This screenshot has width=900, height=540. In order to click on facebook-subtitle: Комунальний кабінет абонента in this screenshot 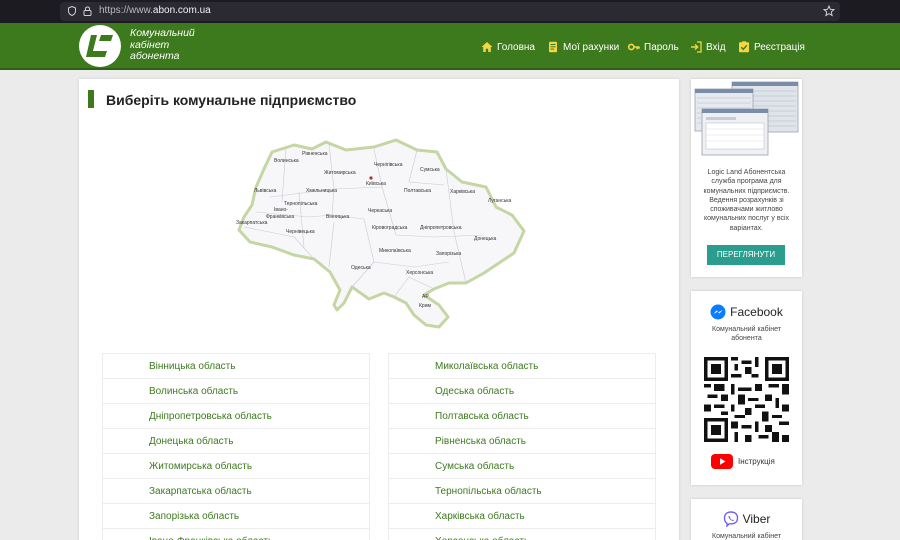, I will do `click(746, 334)`.